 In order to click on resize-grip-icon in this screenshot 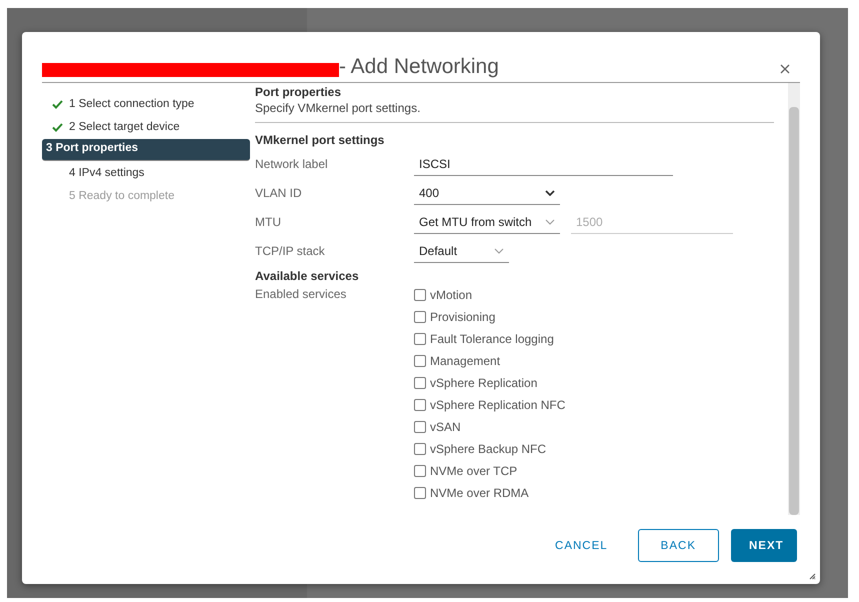, I will do `click(812, 576)`.